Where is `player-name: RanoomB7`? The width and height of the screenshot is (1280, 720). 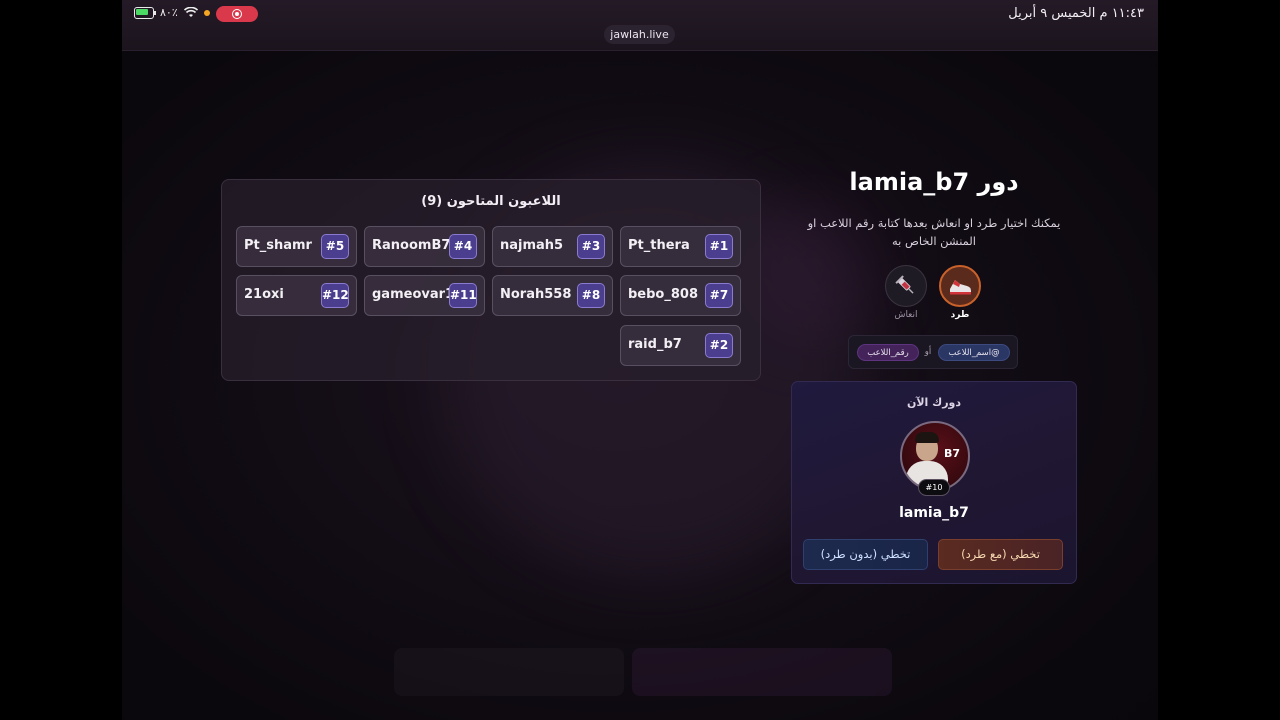
player-name: RanoomB7 is located at coordinates (411, 245).